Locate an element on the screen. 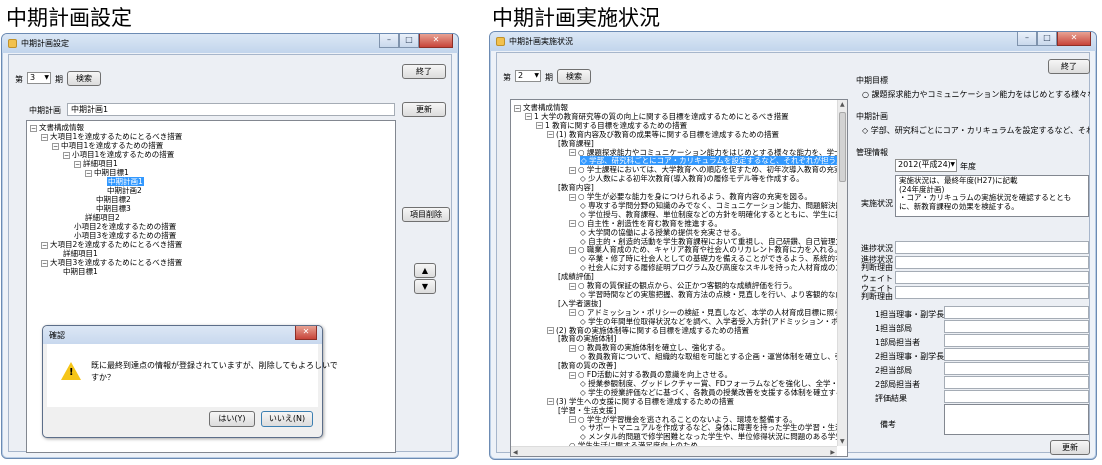  search-button: 検索 is located at coordinates (574, 76).